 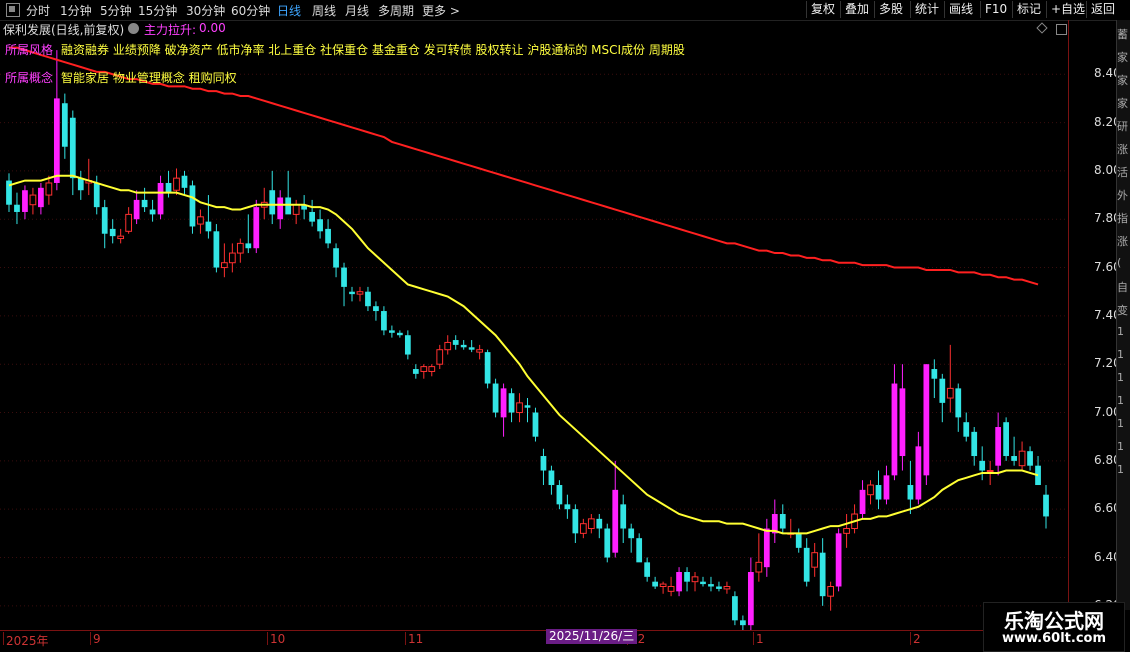 I want to click on side-panel-char: 蓄, so click(x=1122, y=34).